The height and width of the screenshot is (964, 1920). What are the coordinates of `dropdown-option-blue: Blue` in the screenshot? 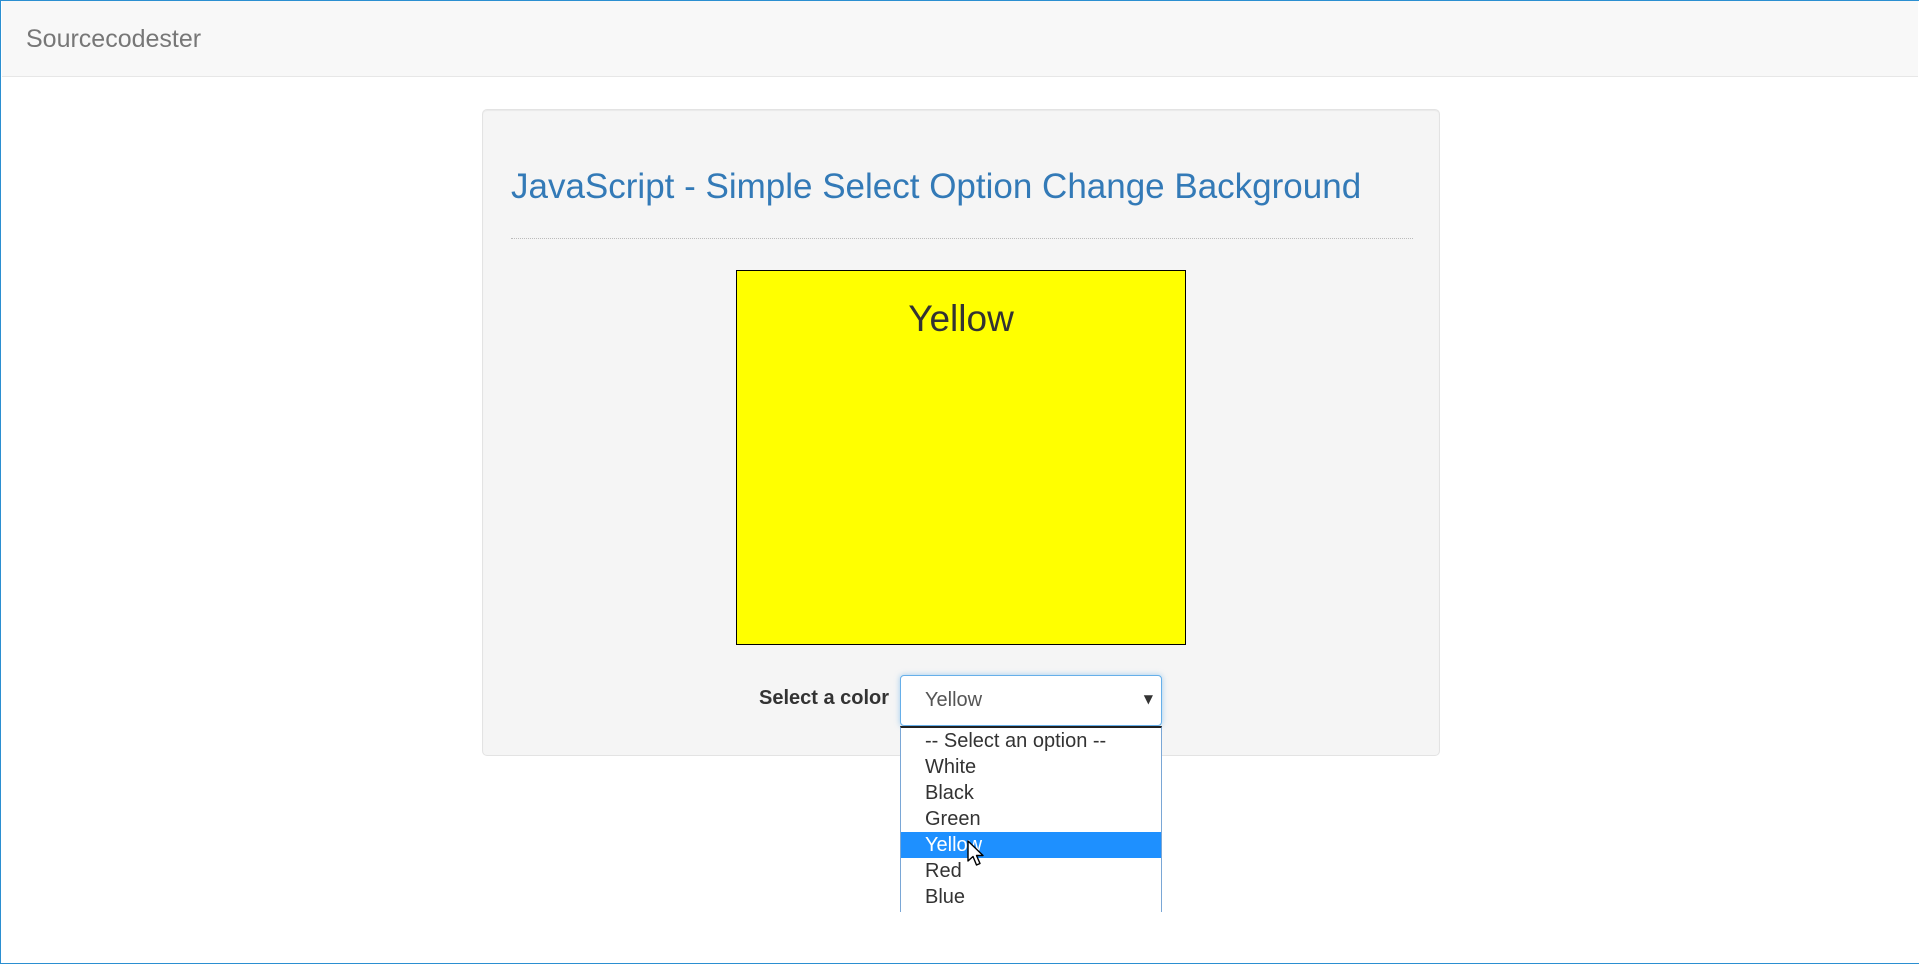 It's located at (1031, 897).